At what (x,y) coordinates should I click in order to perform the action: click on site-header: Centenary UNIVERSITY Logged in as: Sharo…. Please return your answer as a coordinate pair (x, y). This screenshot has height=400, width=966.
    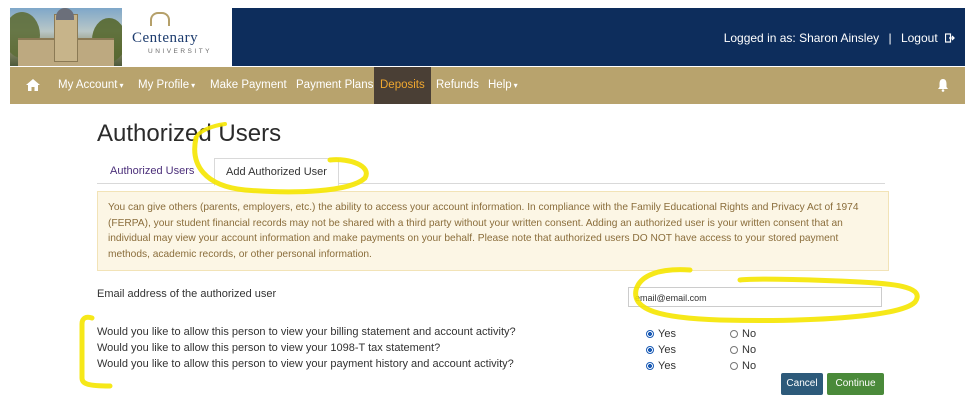
    Looking at the image, I should click on (487, 37).